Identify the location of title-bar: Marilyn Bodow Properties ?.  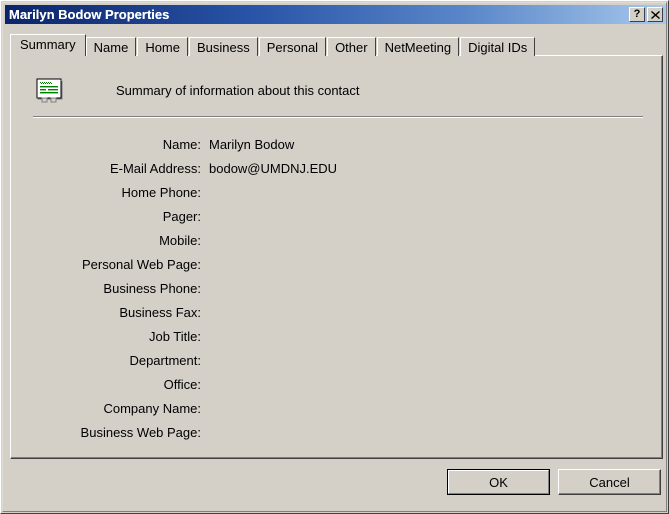
(335, 14).